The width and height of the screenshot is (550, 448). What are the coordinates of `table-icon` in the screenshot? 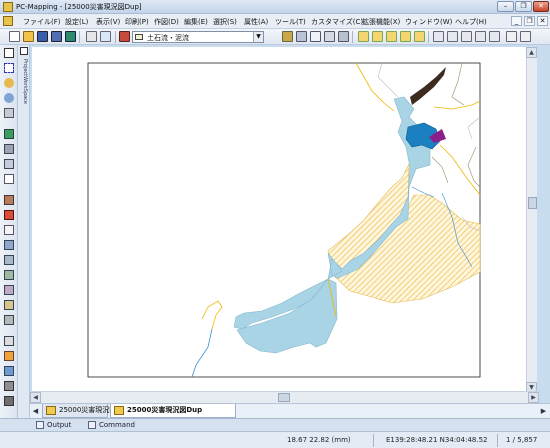 It's located at (9, 386).